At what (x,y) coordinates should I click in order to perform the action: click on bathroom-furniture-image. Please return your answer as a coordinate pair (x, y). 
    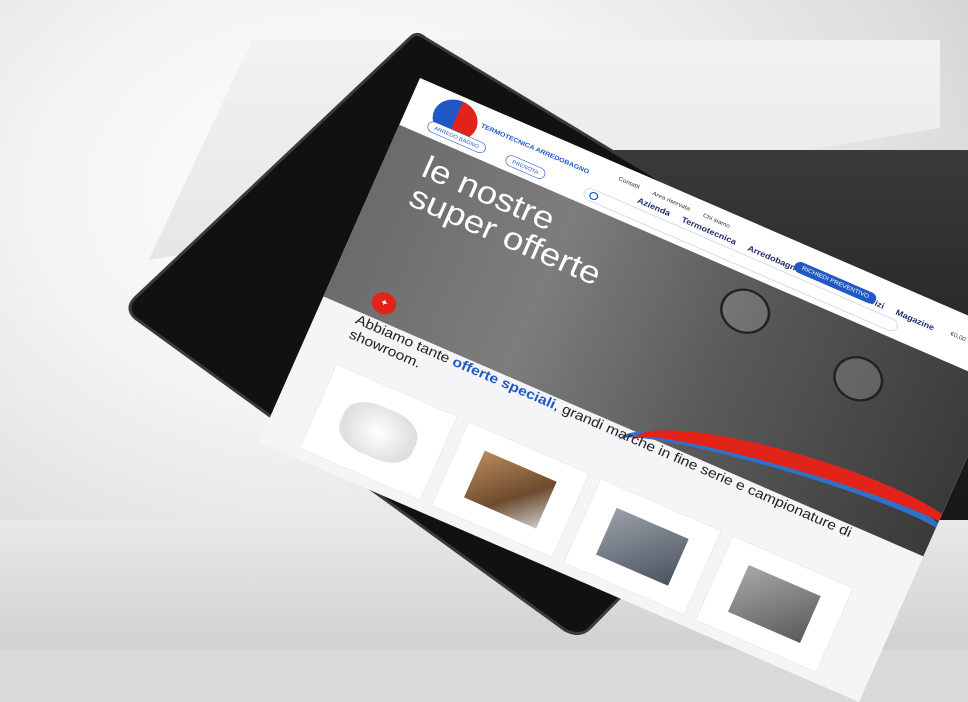
    Looking at the image, I should click on (510, 489).